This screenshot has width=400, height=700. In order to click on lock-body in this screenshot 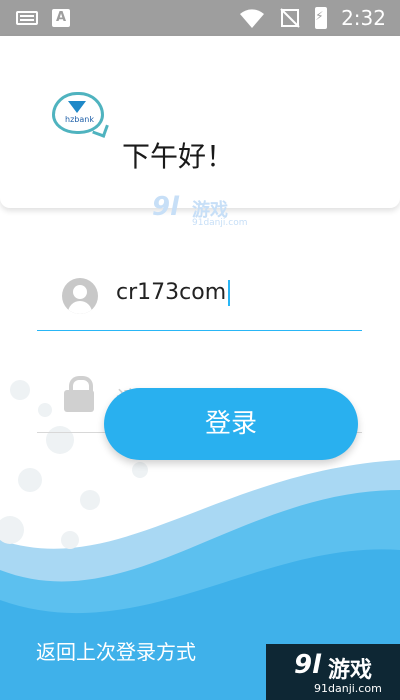, I will do `click(79, 401)`.